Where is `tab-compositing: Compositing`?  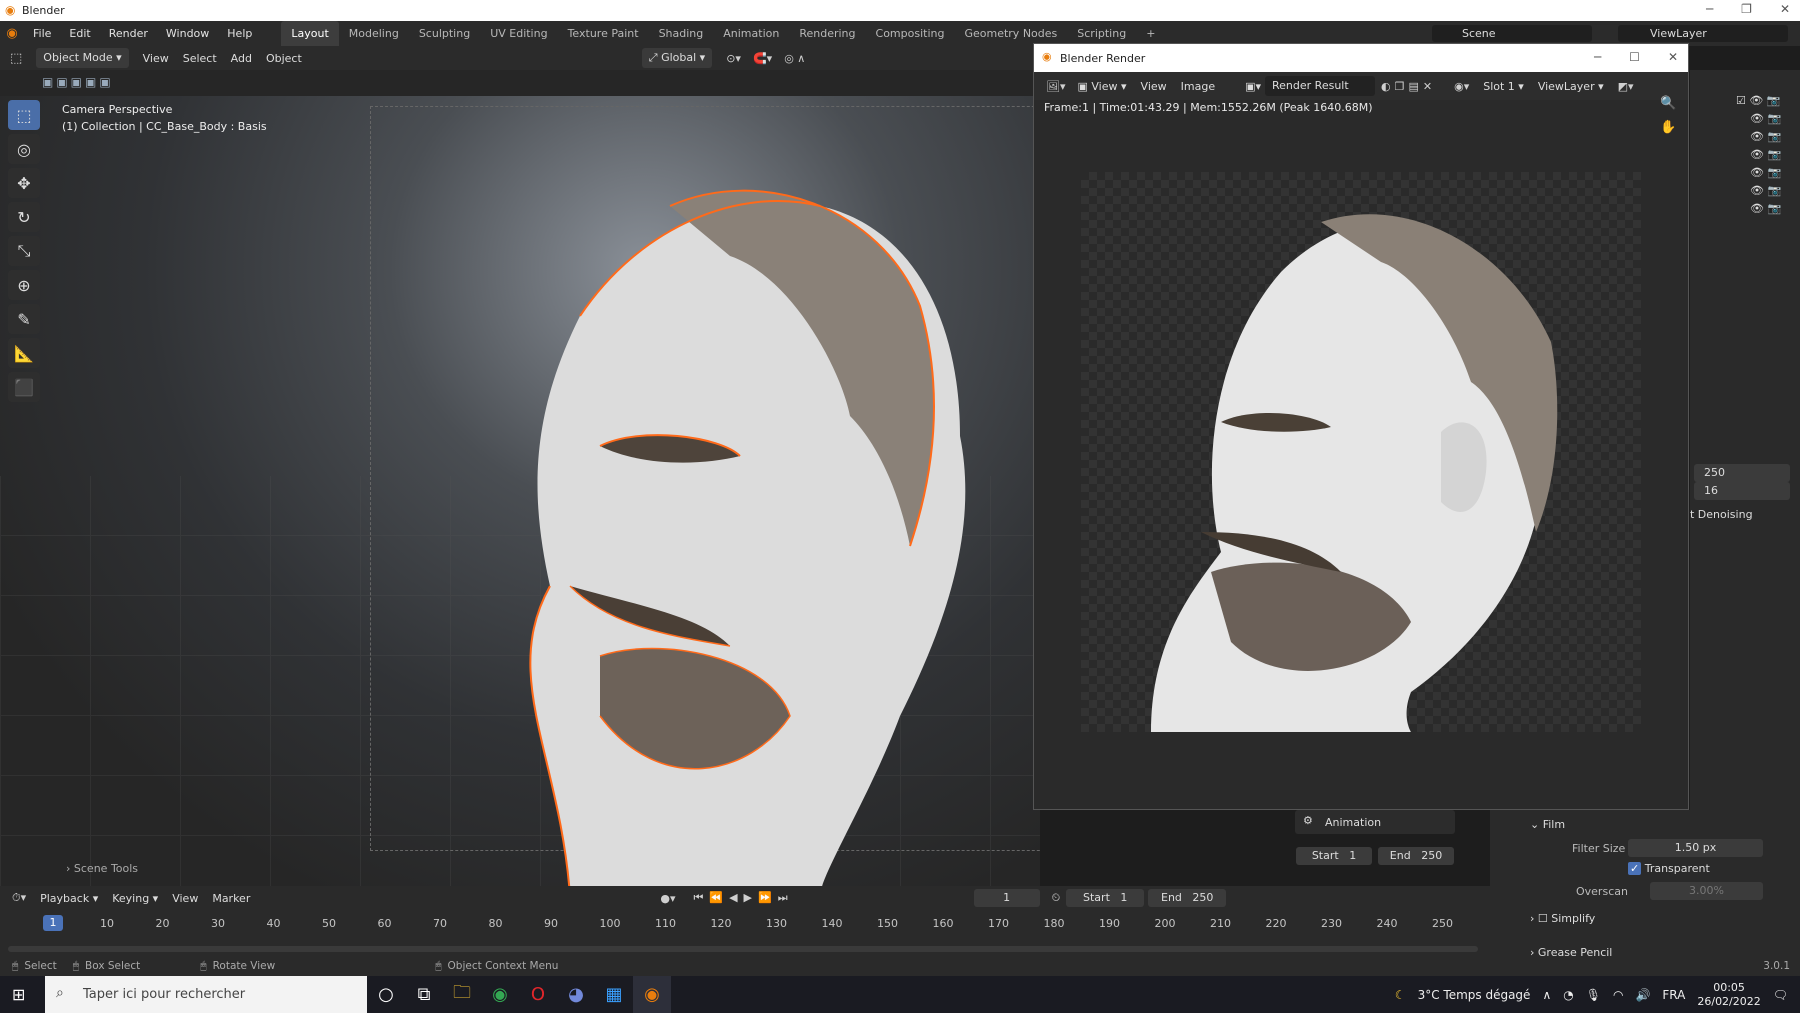 tab-compositing: Compositing is located at coordinates (910, 33).